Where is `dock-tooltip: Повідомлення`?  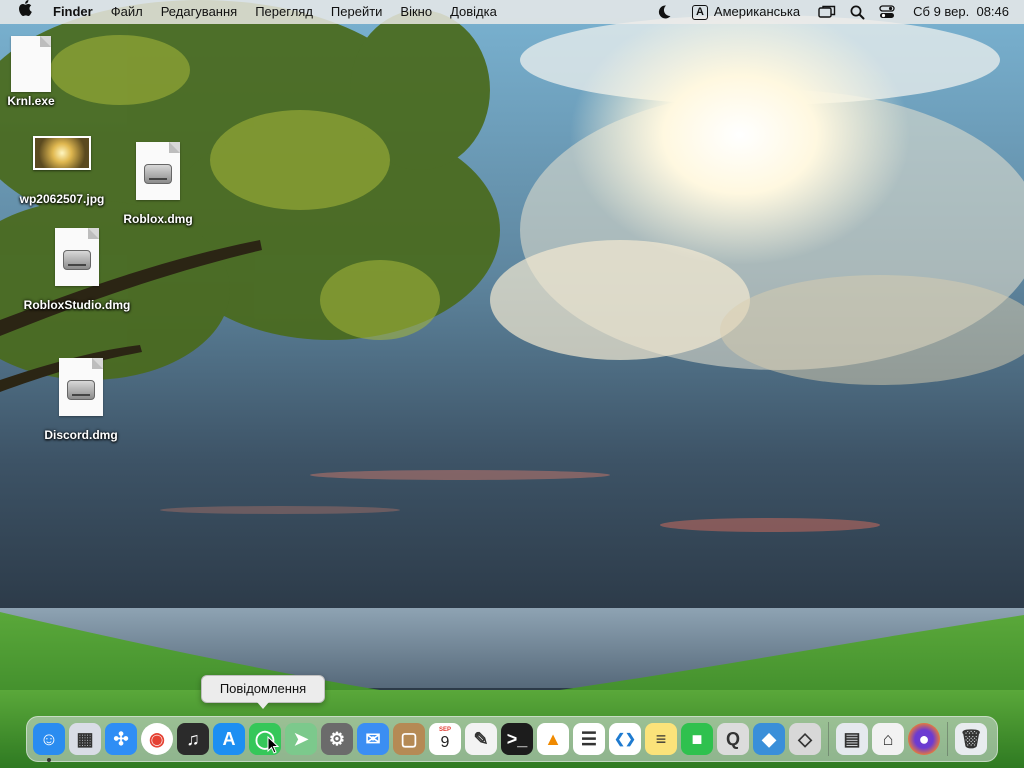
dock-tooltip: Повідомлення is located at coordinates (263, 692).